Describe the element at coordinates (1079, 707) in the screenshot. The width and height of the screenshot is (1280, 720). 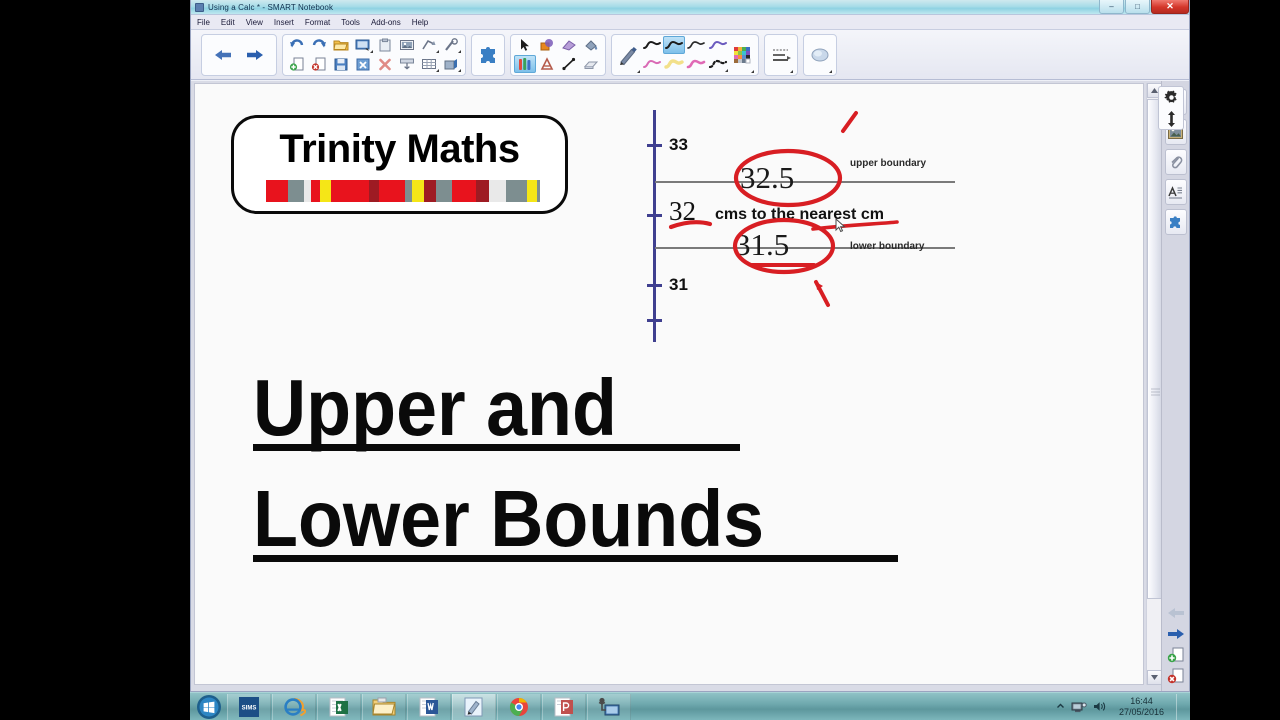
I see `tray-network-icon` at that location.